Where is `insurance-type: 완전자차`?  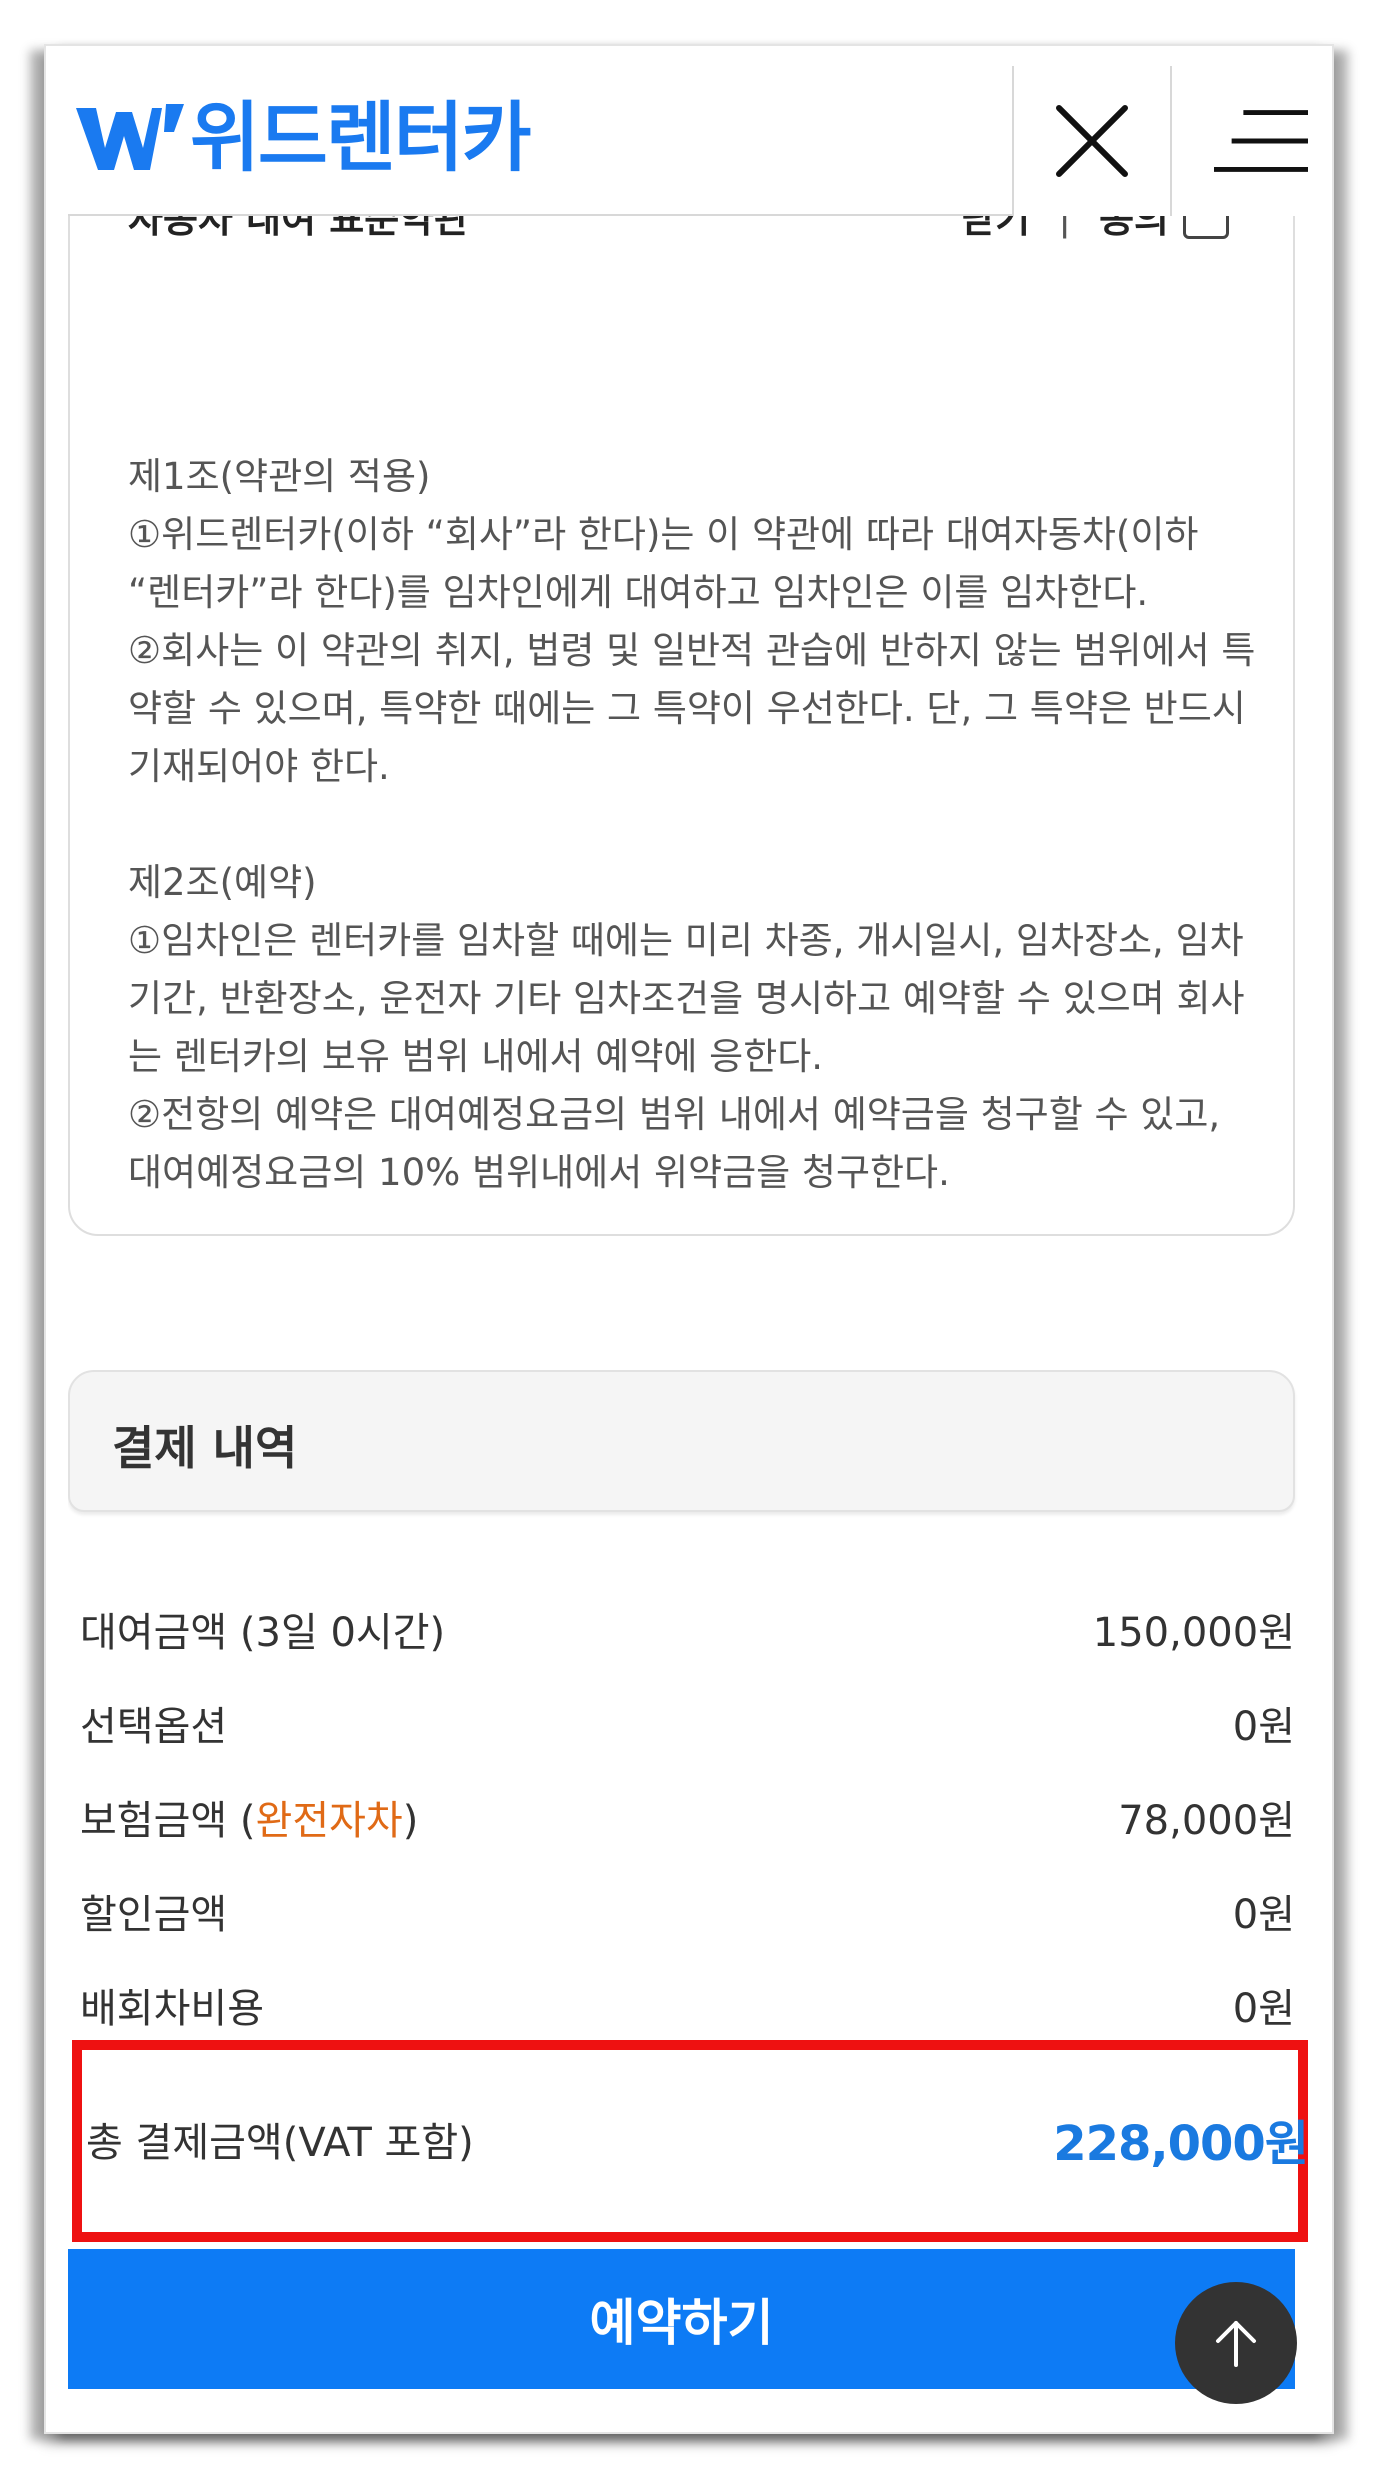
insurance-type: 완전자차 is located at coordinates (329, 1821).